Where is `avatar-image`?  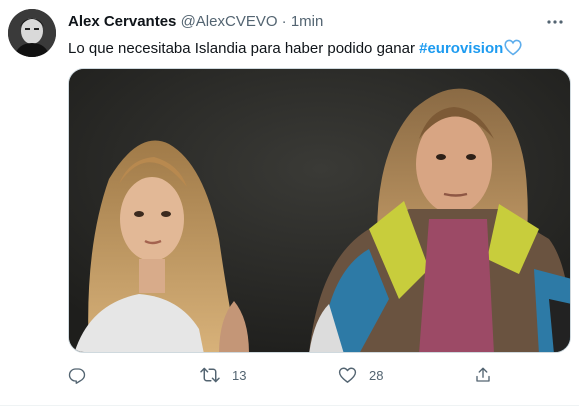 avatar-image is located at coordinates (32, 33).